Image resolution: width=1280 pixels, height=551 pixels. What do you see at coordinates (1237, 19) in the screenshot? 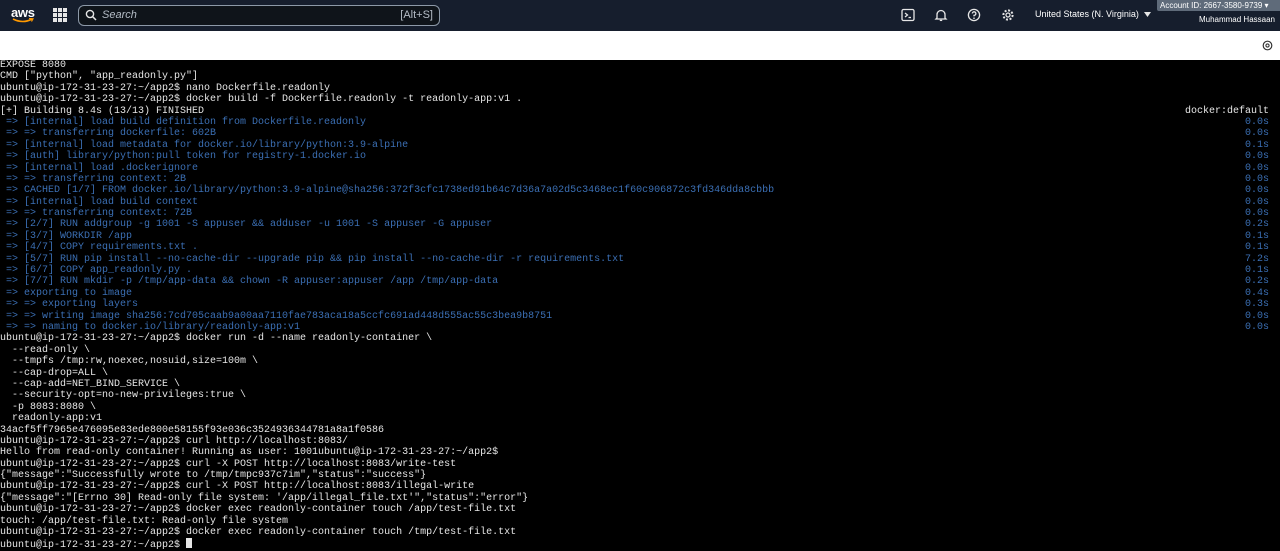
I see `username-label: Muhammad Hassaan` at bounding box center [1237, 19].